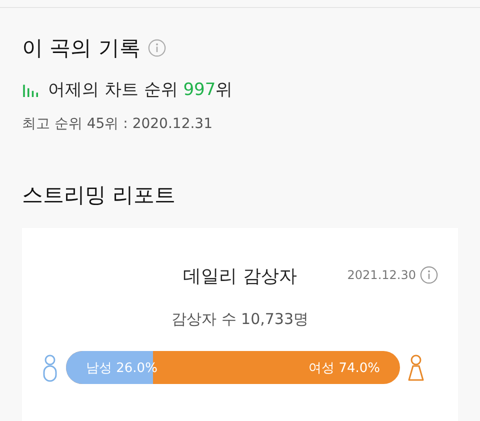  Describe the element at coordinates (118, 124) in the screenshot. I see `best-rank-text: 최고 순위 45위 : 2020.12.31` at that location.